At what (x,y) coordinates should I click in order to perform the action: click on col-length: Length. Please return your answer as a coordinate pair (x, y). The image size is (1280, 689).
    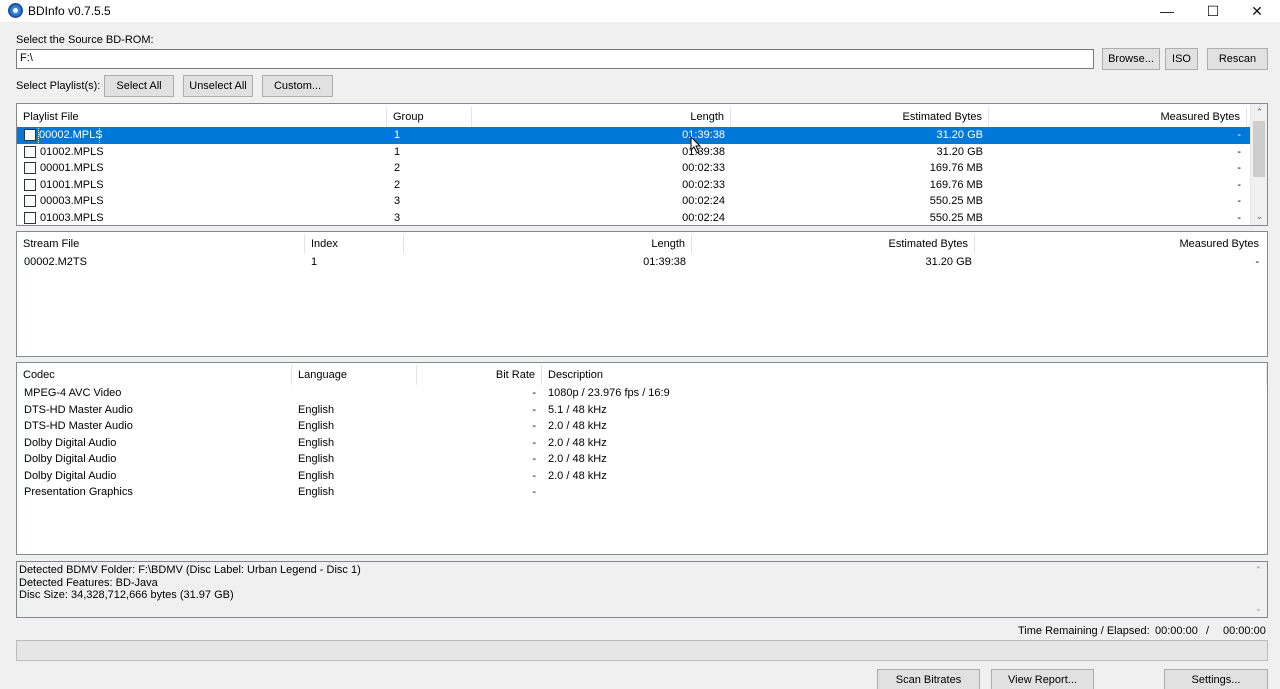
    Looking at the image, I should click on (601, 117).